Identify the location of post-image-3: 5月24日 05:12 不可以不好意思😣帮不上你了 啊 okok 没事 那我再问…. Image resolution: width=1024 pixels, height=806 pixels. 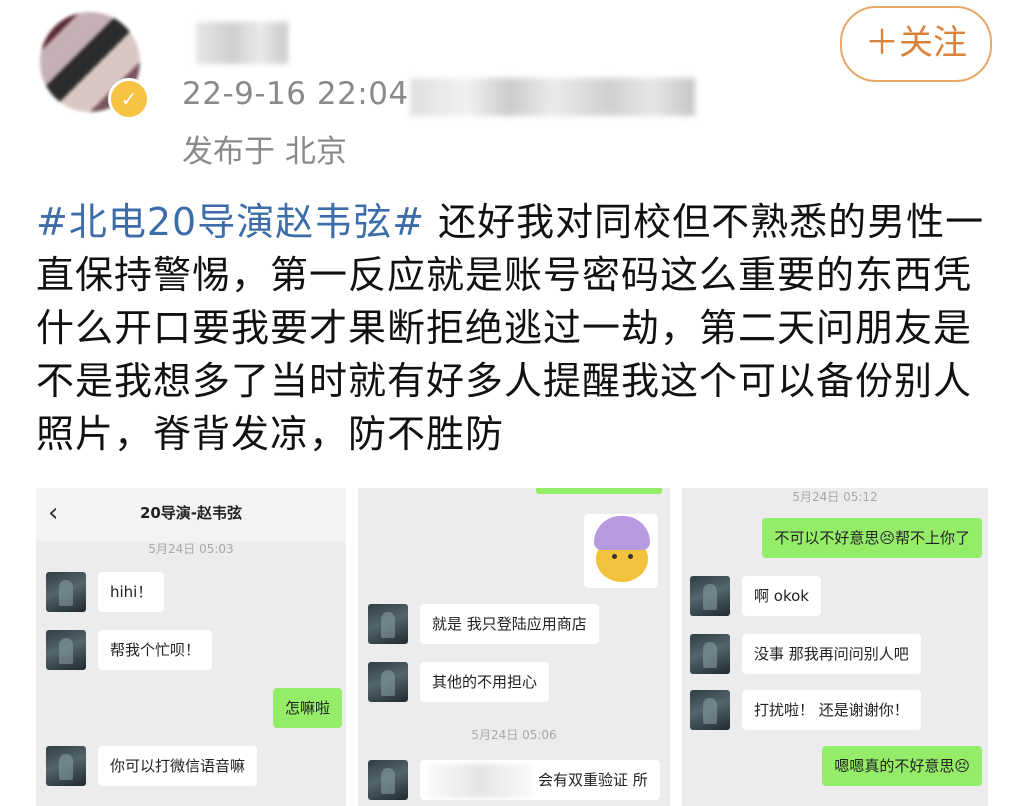
(835, 647).